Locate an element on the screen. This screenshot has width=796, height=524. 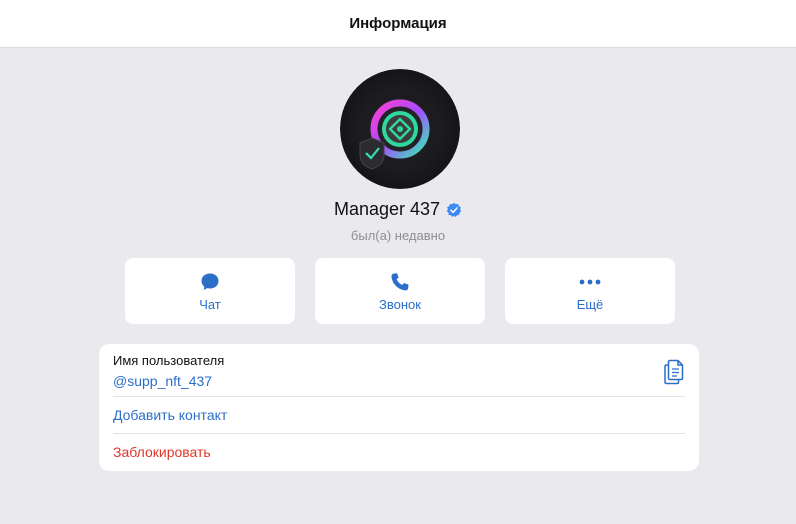
more-button-label: Ещё is located at coordinates (590, 304).